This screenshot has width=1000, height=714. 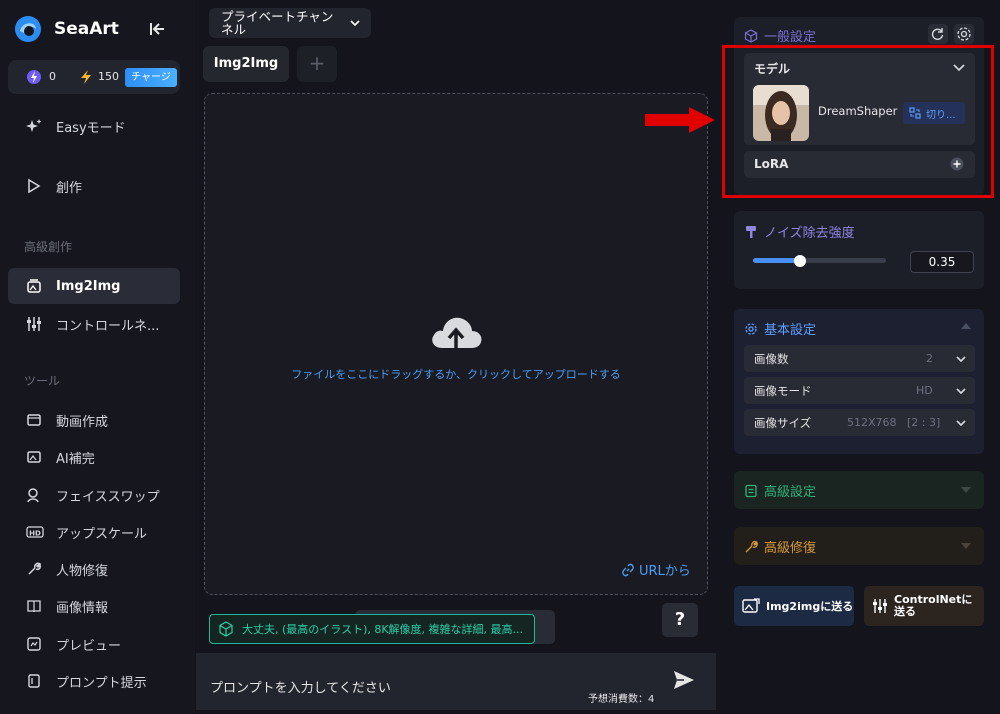 I want to click on image-count-select: 画像数 2, so click(x=859, y=358).